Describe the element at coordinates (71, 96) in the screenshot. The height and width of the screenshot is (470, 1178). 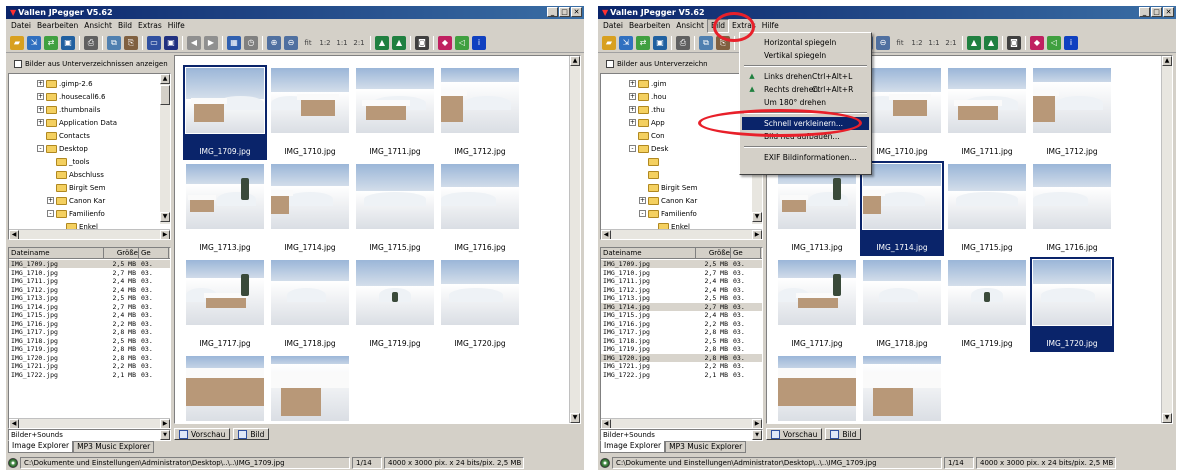
I see `tree-item: + .housecall6.6` at that location.